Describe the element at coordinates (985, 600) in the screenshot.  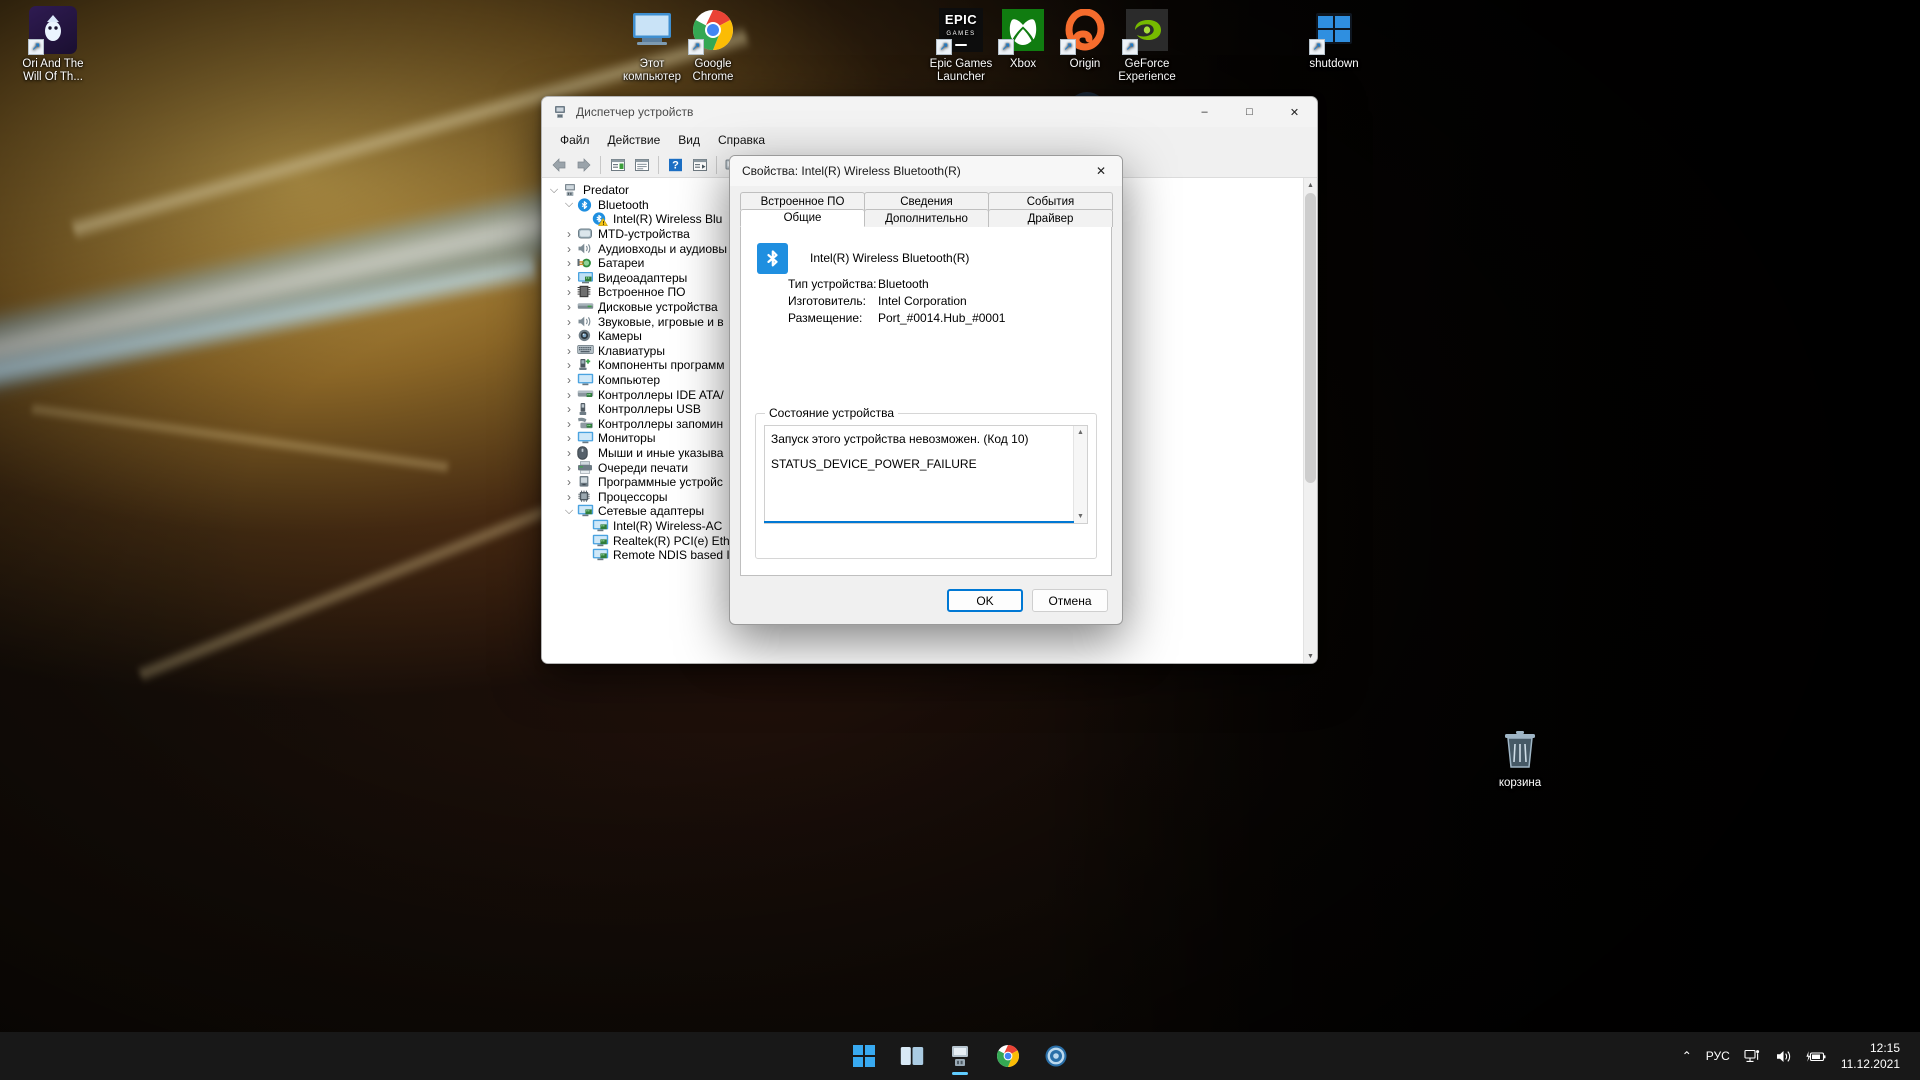
I see `ok-button: OK` at that location.